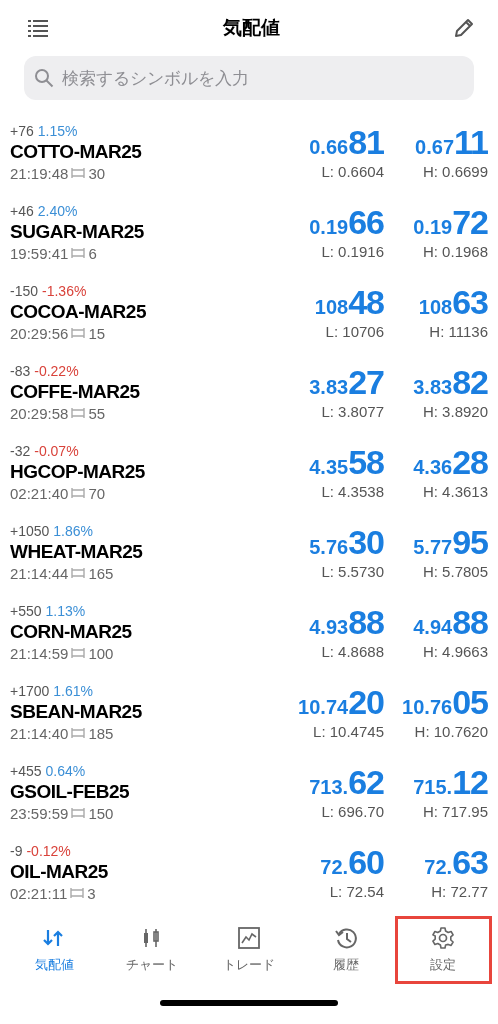  Describe the element at coordinates (97, 333) in the screenshot. I see `spread-value: 15` at that location.